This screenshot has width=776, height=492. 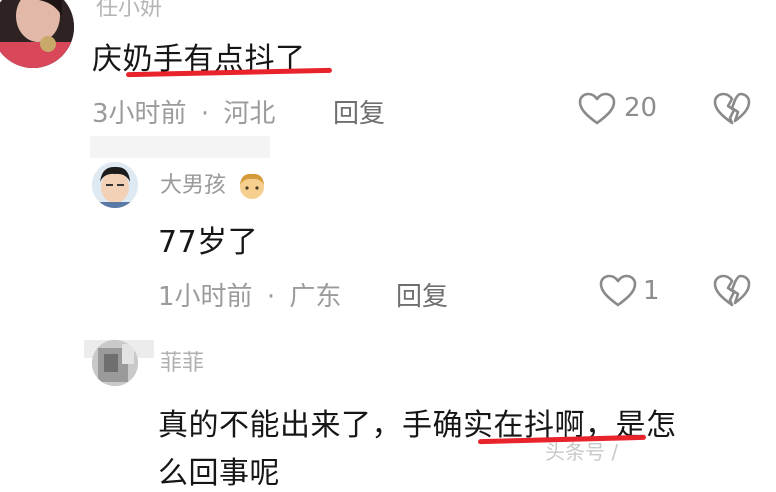 What do you see at coordinates (249, 114) in the screenshot?
I see `comment-location: 河北` at bounding box center [249, 114].